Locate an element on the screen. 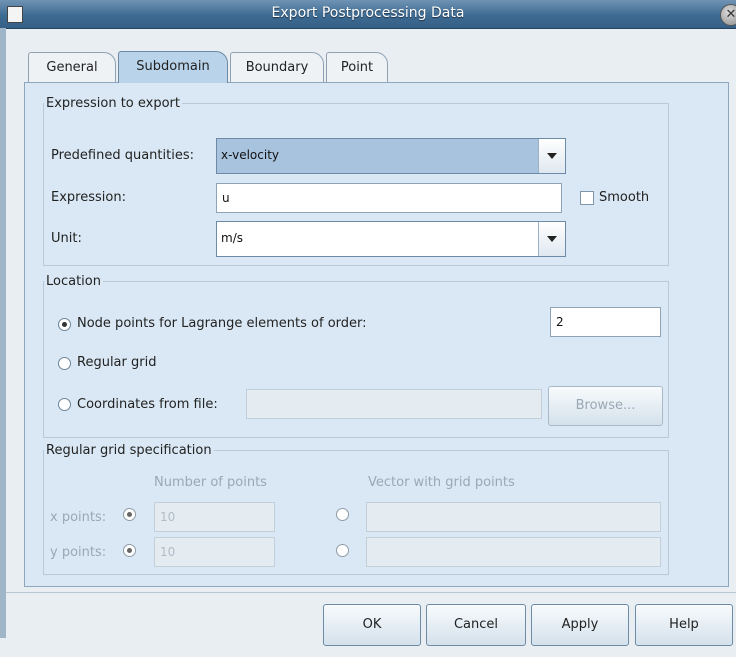 The height and width of the screenshot is (657, 736). window-title: Export Postprocessing Data is located at coordinates (368, 13).